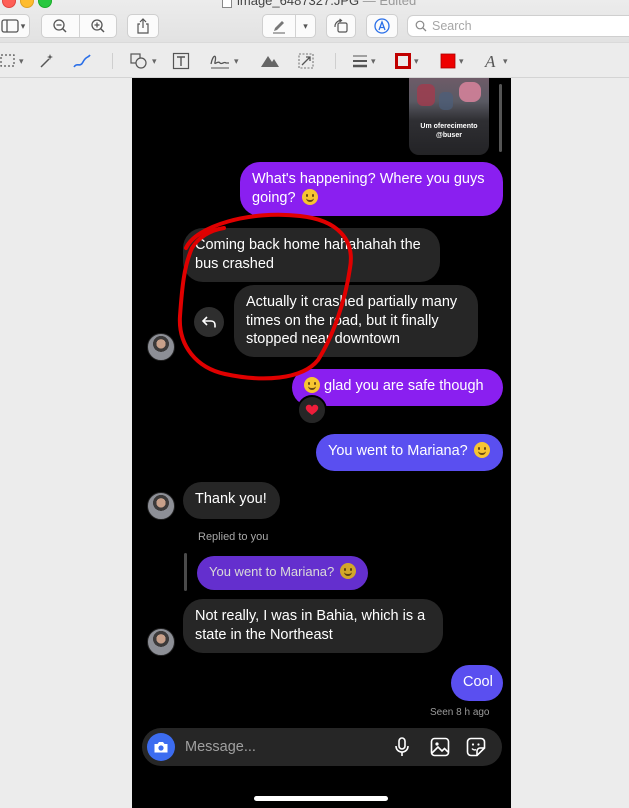 The width and height of the screenshot is (629, 808). I want to click on window-titlebar: image_6487327.JPG — Edited ▾ ▾, so click(314, 21).